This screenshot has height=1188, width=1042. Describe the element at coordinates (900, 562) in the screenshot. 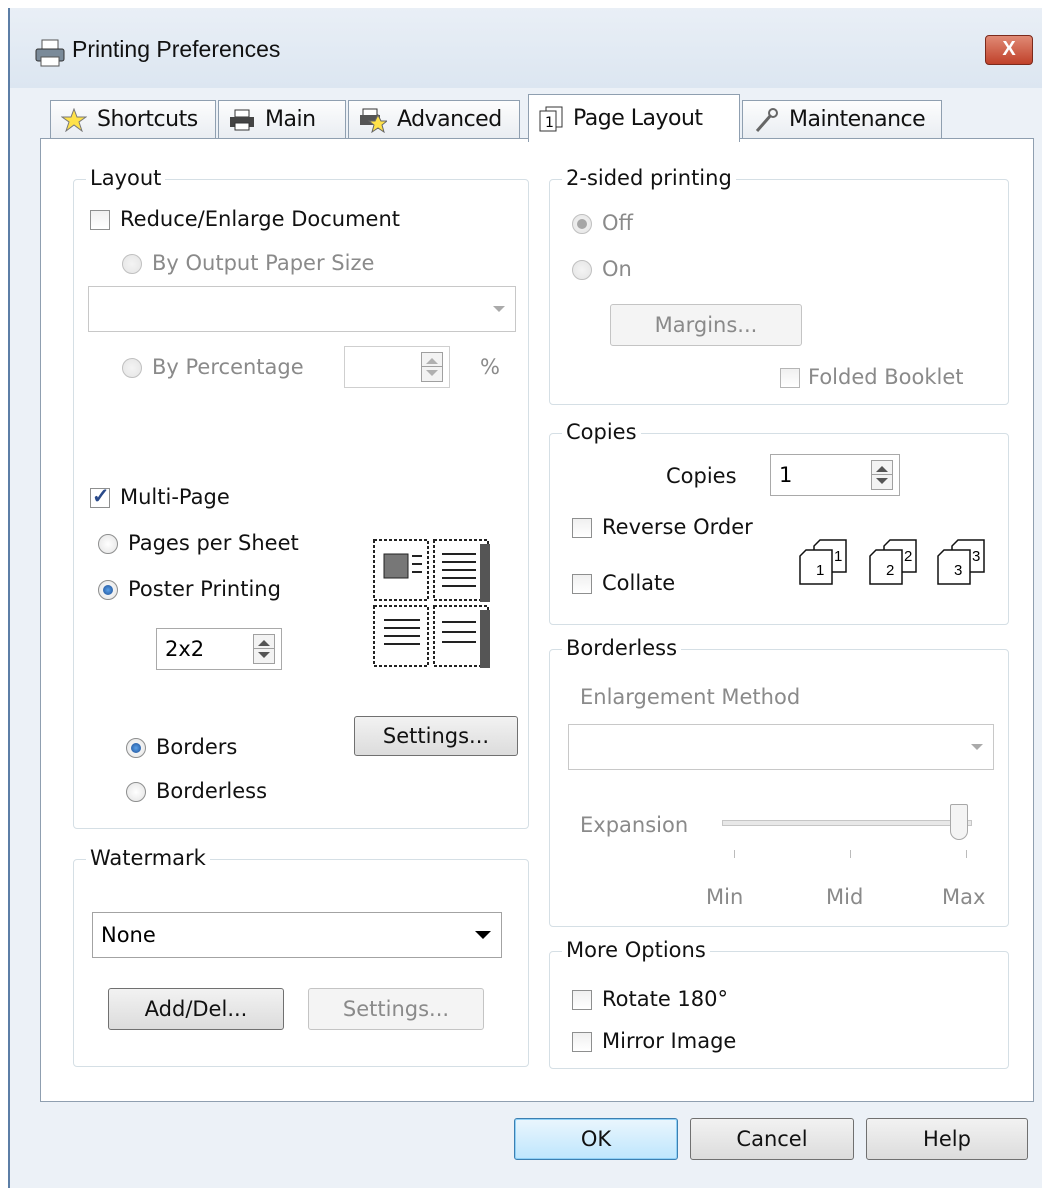

I see `collate-sample-page-2-icon: 2 2` at that location.